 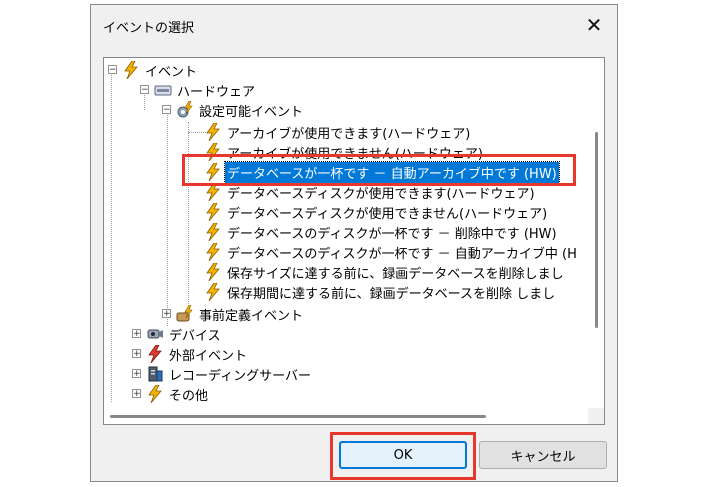 I want to click on tree-event-item: 保存期間に達する前に、録画データベースを削除 しまし, so click(x=380, y=292).